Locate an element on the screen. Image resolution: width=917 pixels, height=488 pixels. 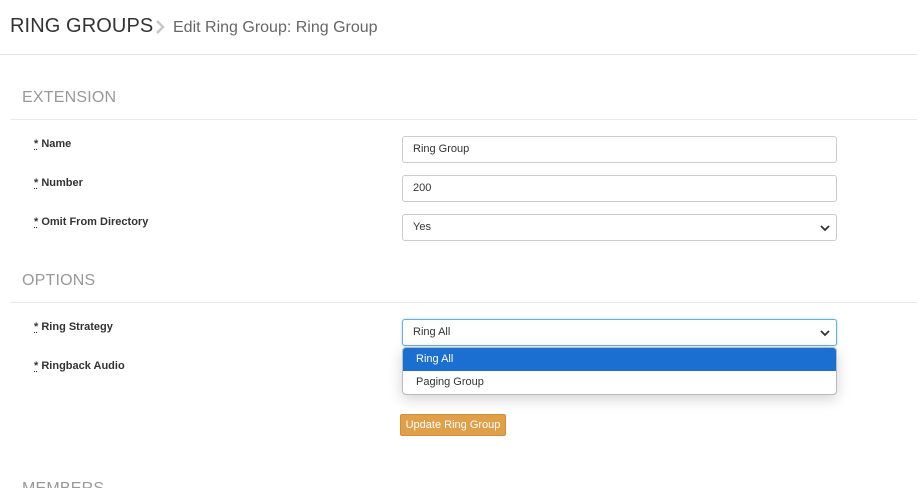
strategy-label-text: Ring Strategy is located at coordinates (77, 327).